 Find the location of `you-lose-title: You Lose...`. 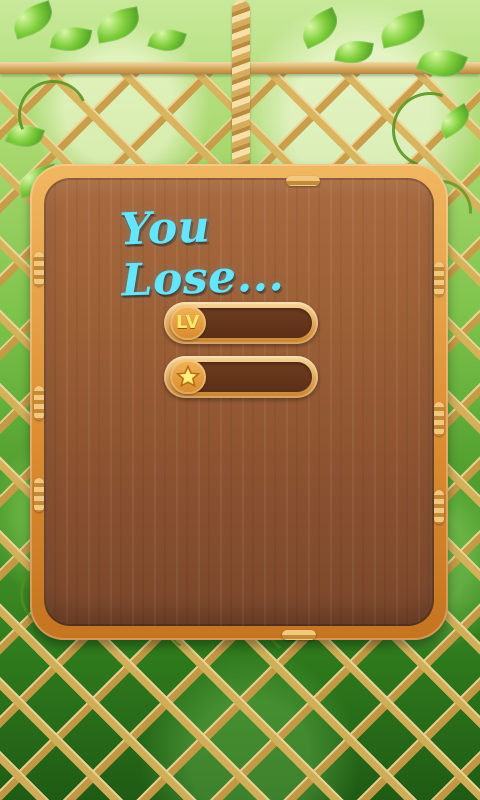

you-lose-title: You Lose... is located at coordinates (201, 254).